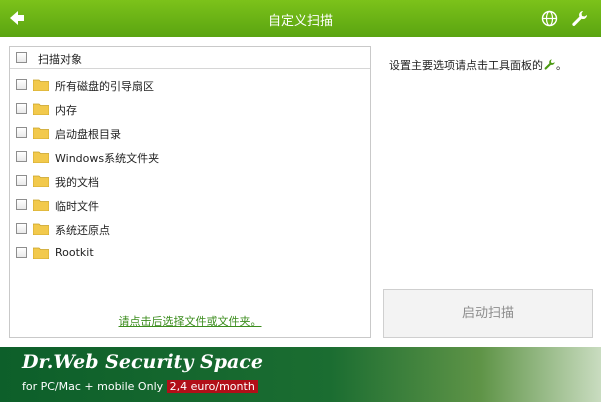 The width and height of the screenshot is (601, 402). Describe the element at coordinates (212, 386) in the screenshot. I see `banner-price: 2,4 euro/month` at that location.